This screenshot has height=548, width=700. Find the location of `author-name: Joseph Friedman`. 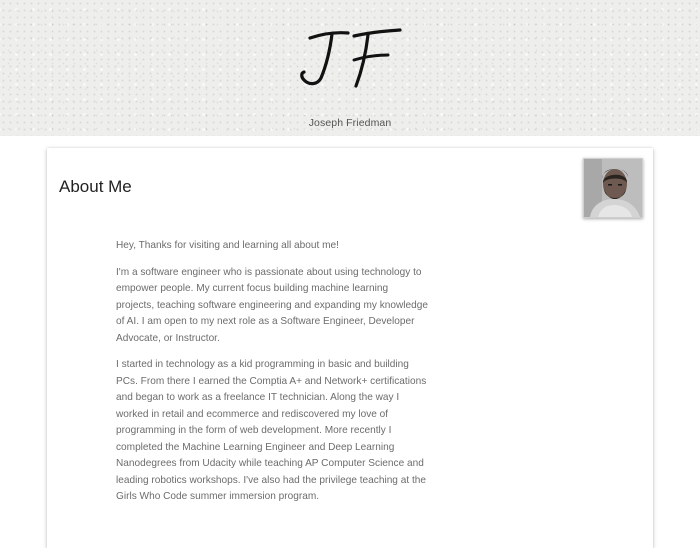

author-name: Joseph Friedman is located at coordinates (350, 123).